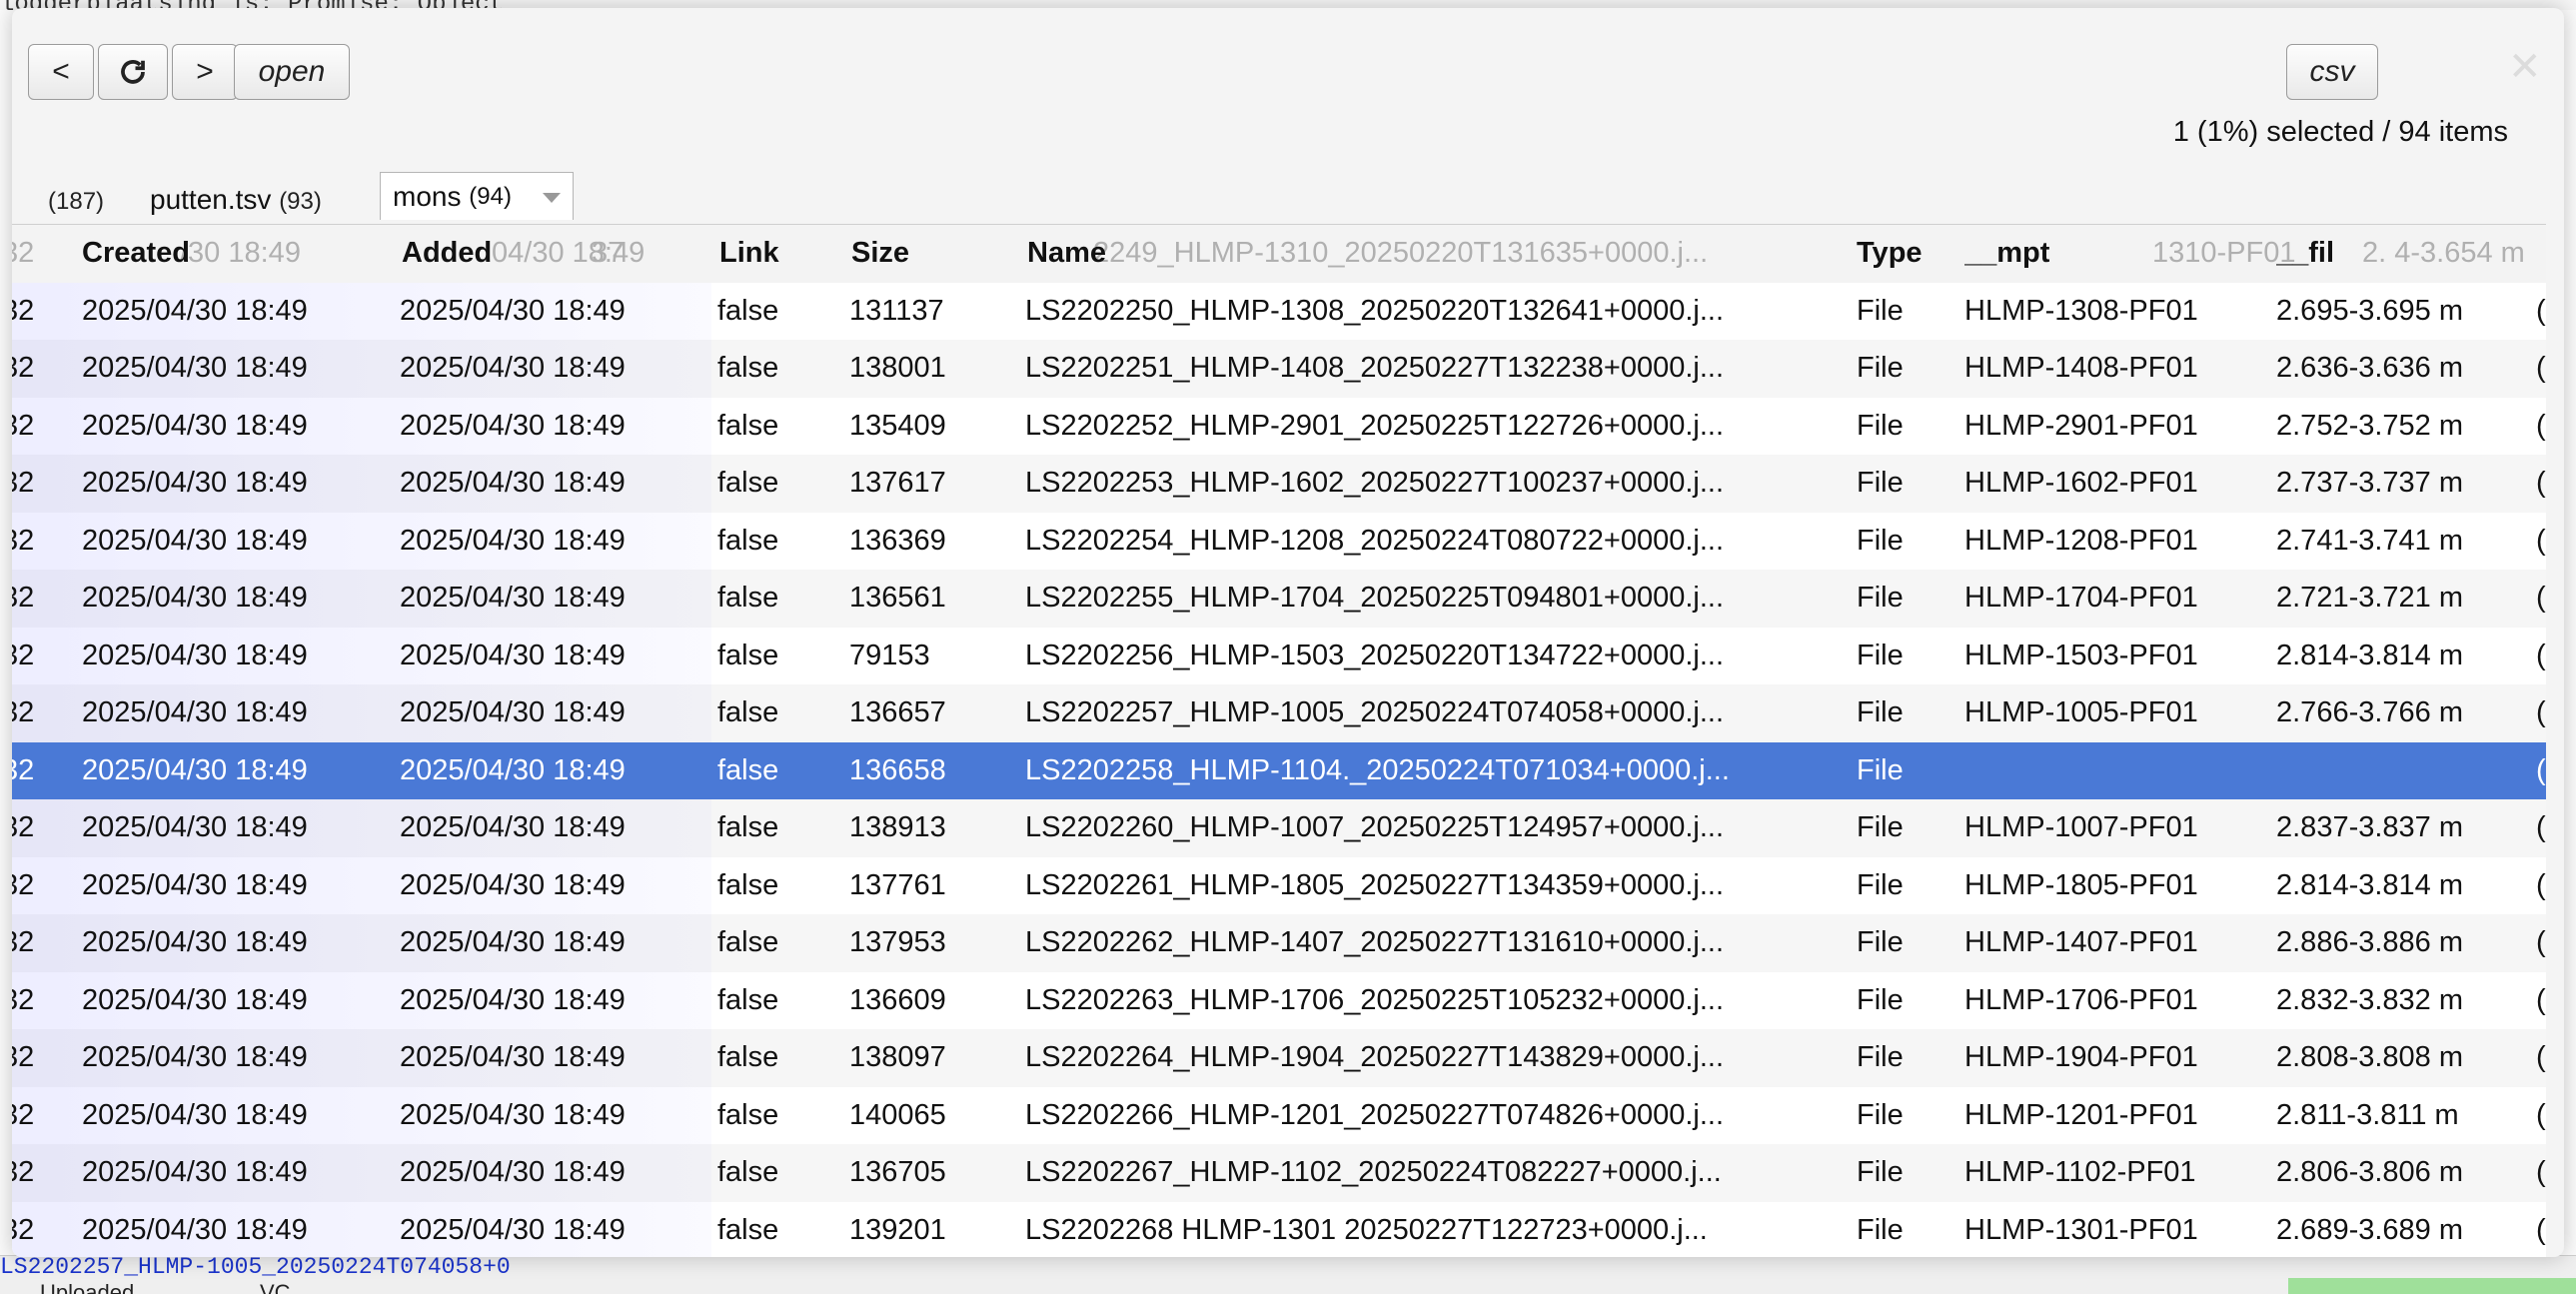  I want to click on cell-size: 131137, so click(896, 311).